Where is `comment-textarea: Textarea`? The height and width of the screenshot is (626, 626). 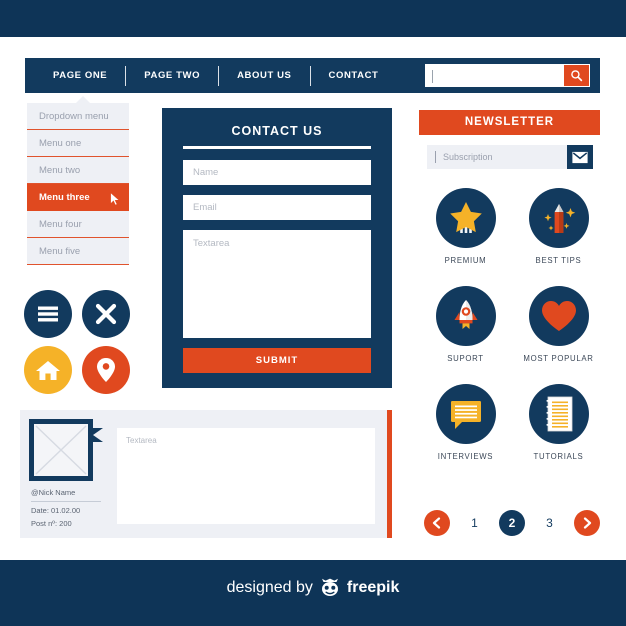 comment-textarea: Textarea is located at coordinates (246, 476).